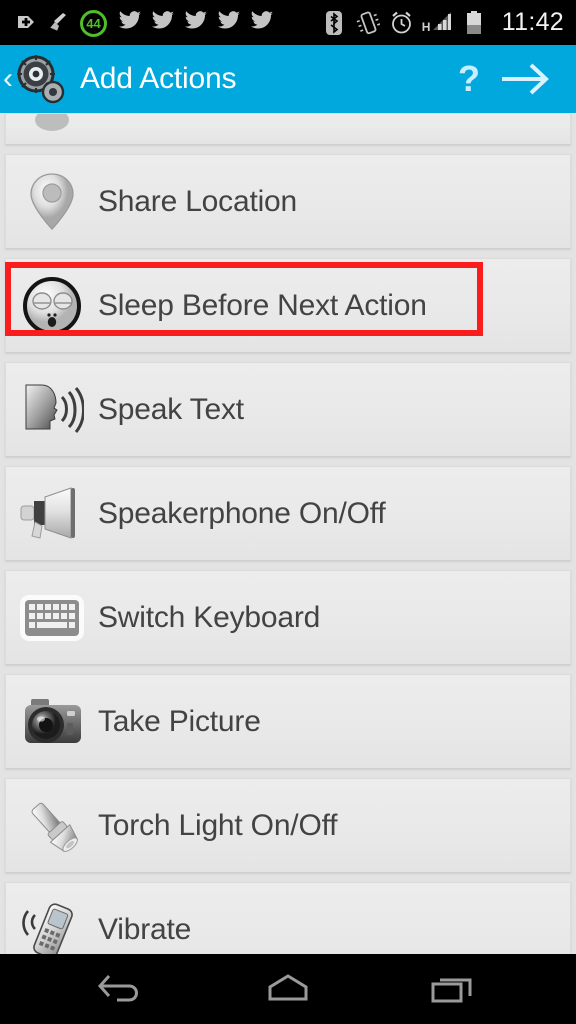 The image size is (576, 1024). I want to click on status-bar-notifications: 44, so click(161, 23).